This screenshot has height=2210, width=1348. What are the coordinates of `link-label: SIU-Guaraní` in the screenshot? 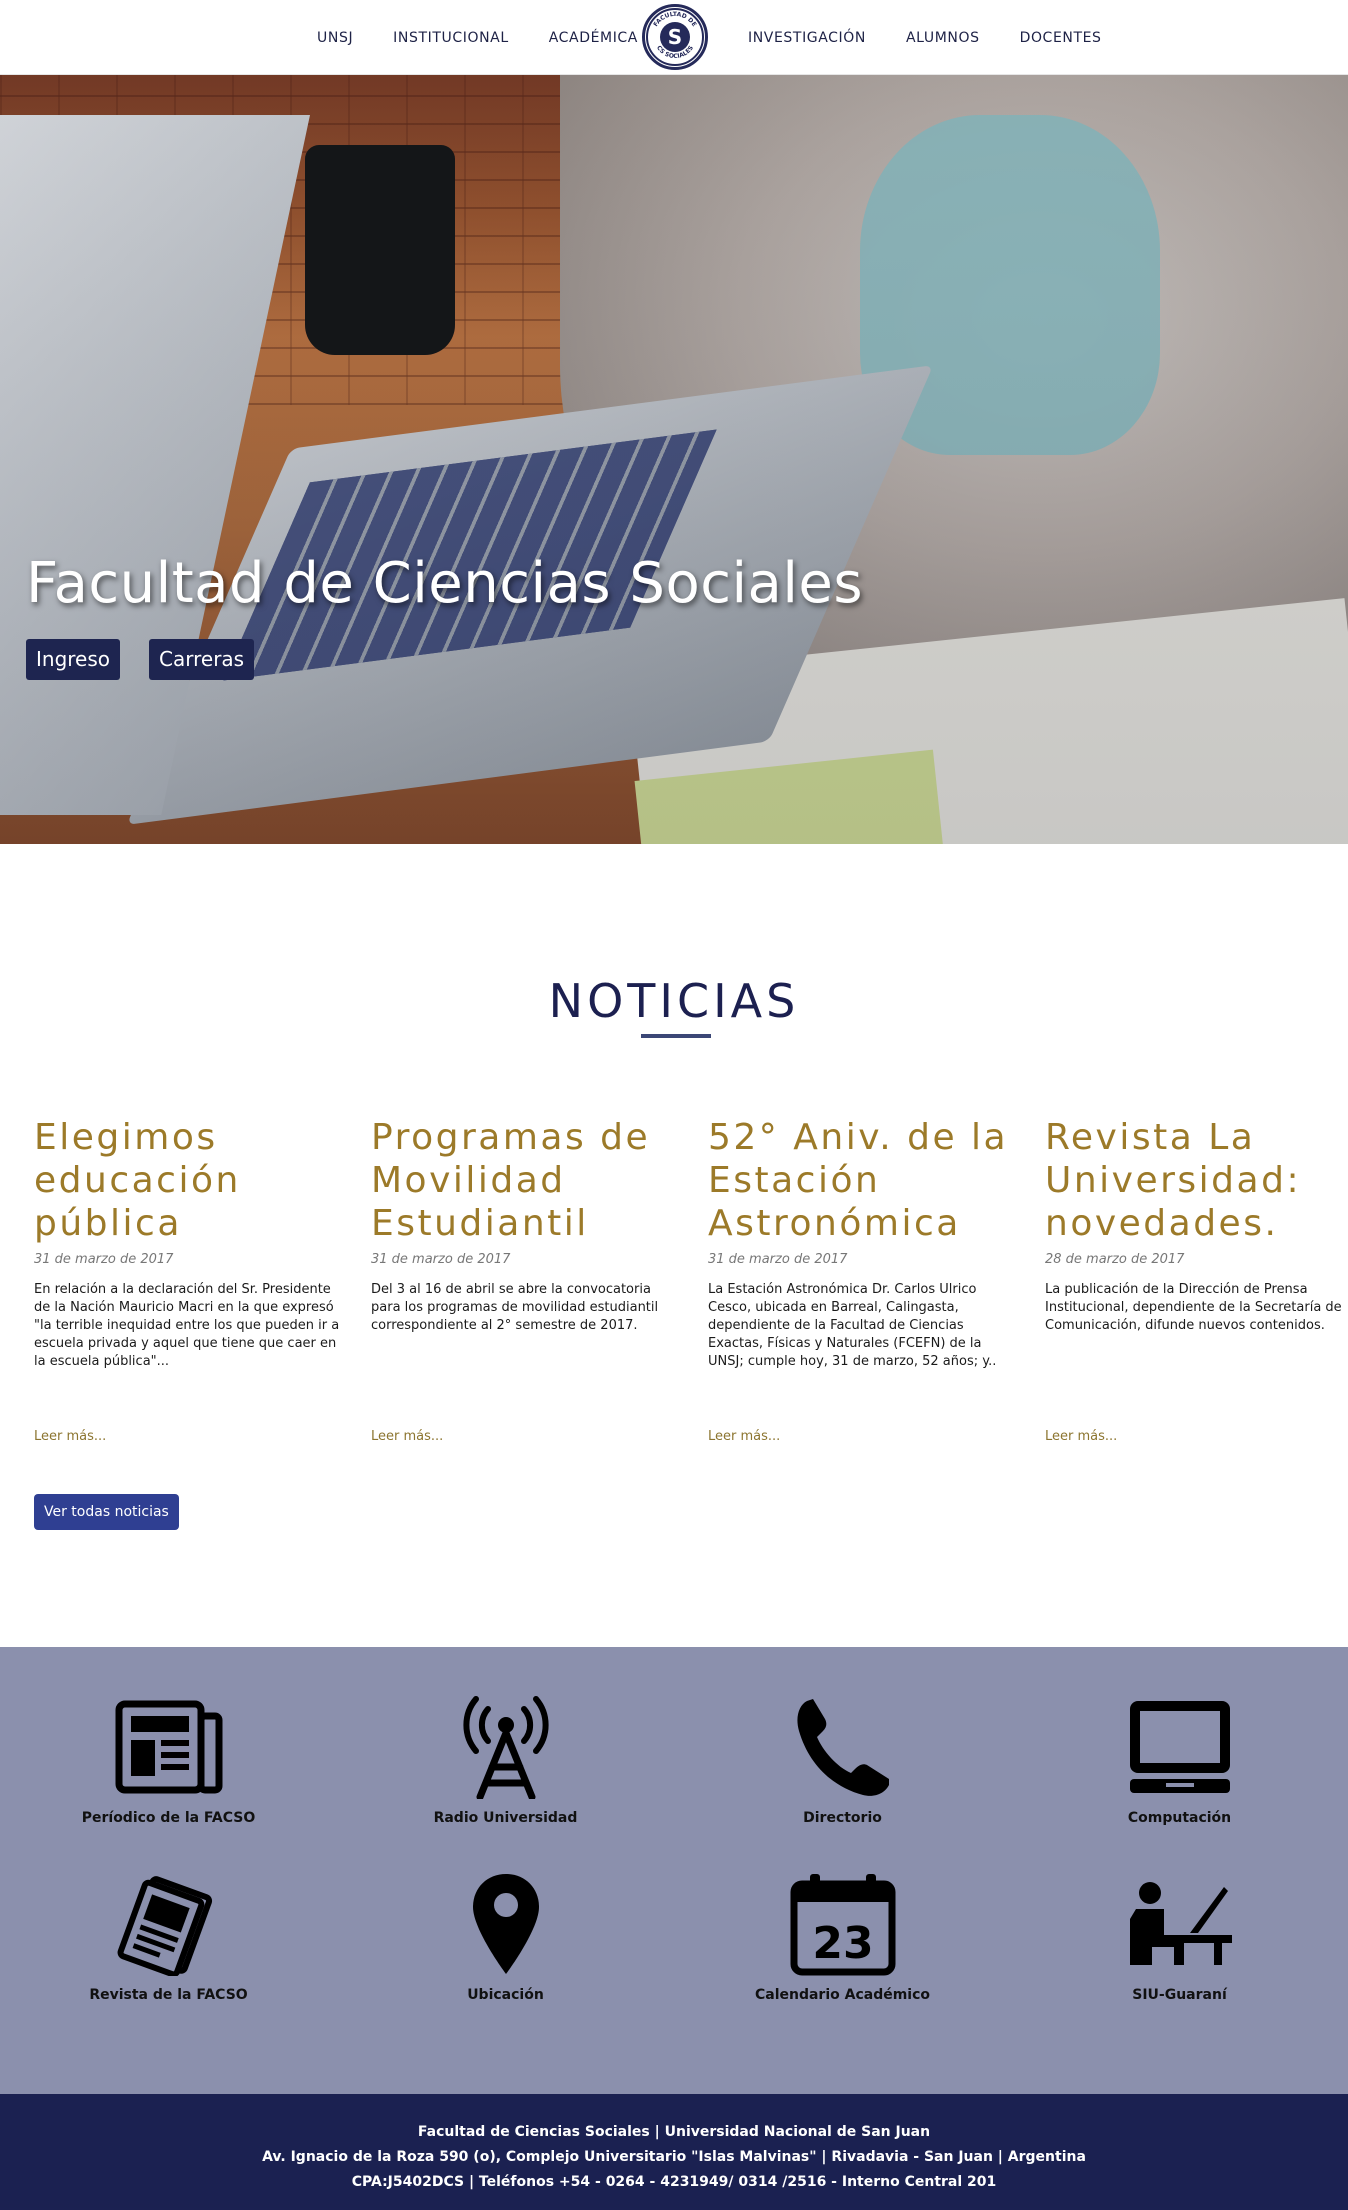 It's located at (1179, 1995).